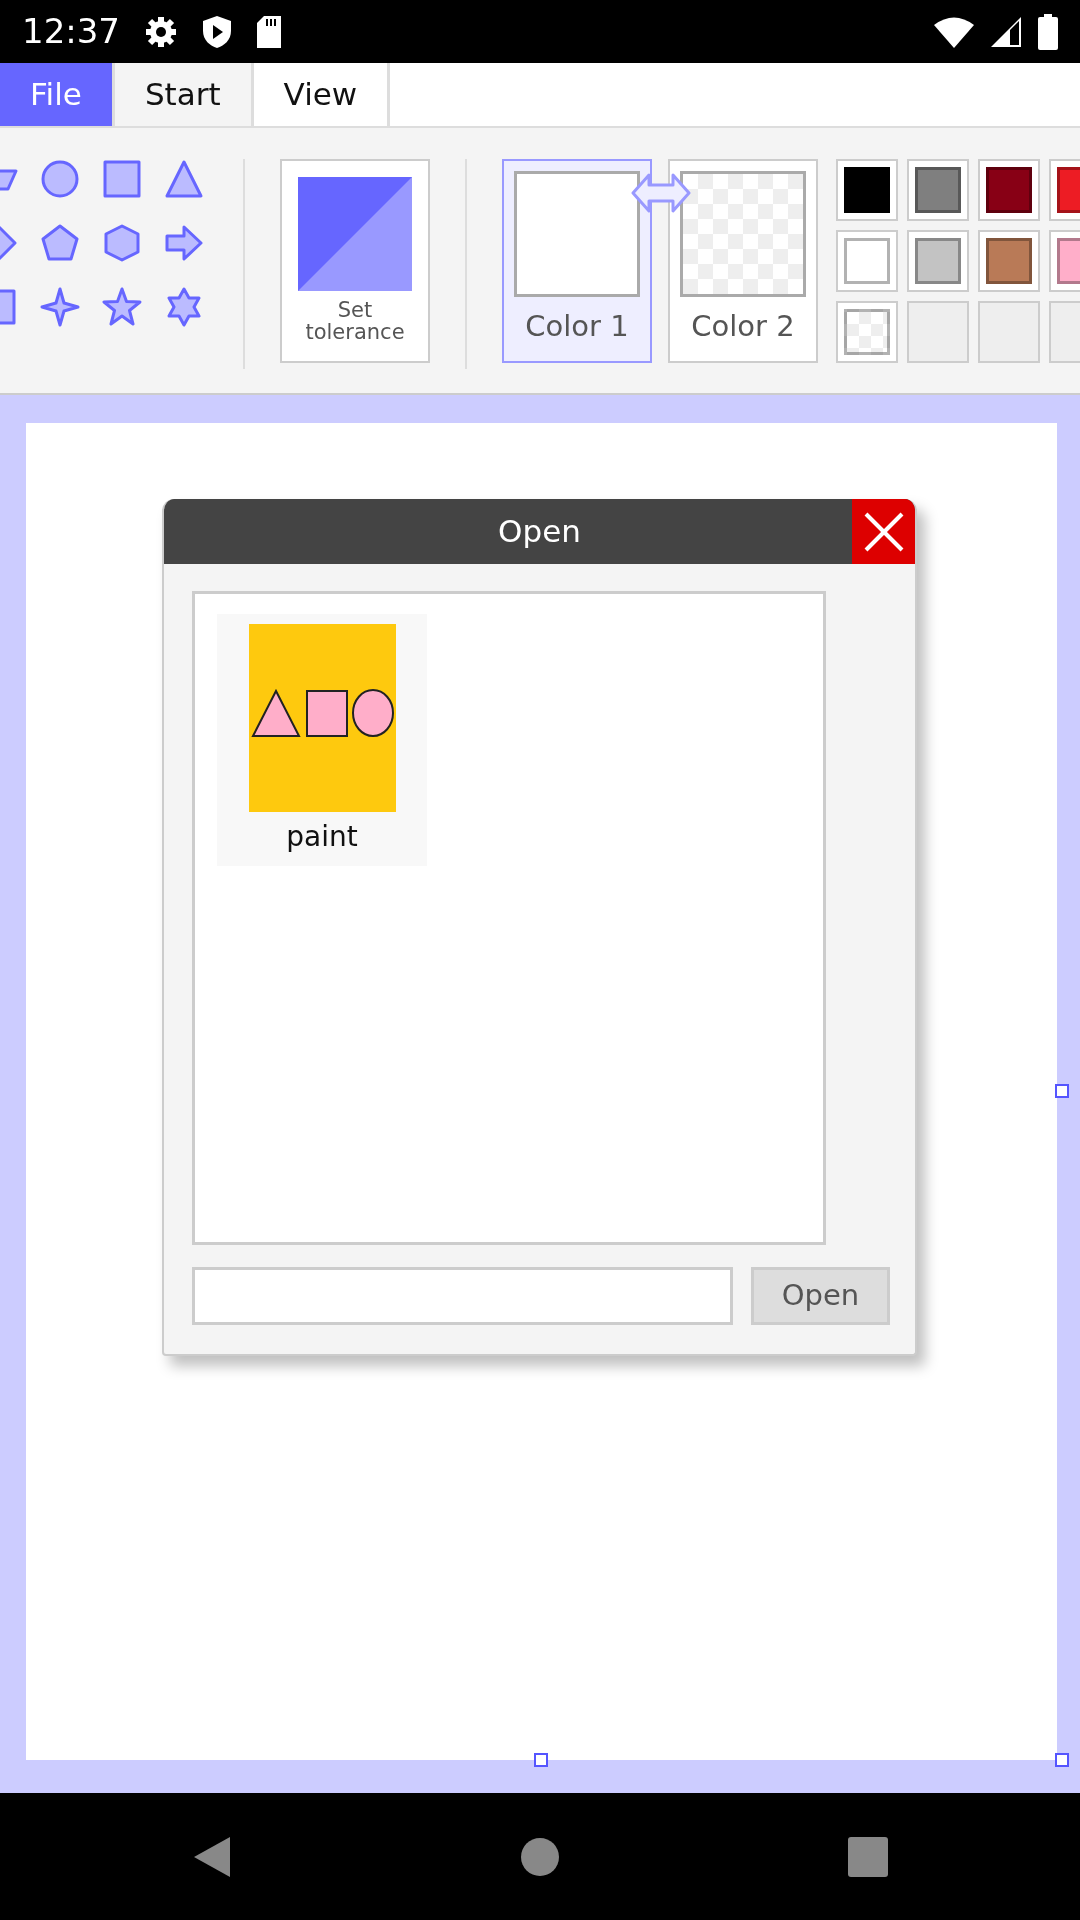 This screenshot has height=1920, width=1080. Describe the element at coordinates (217, 31) in the screenshot. I see `shield-icon` at that location.